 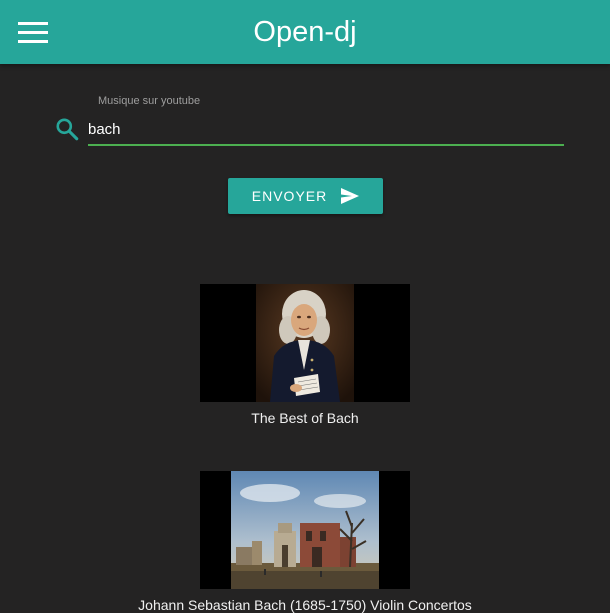 What do you see at coordinates (305, 418) in the screenshot?
I see `video-title: The Best of Bach` at bounding box center [305, 418].